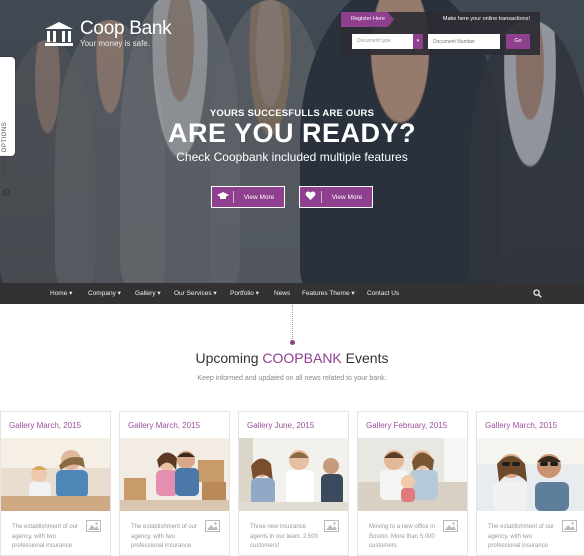 This screenshot has width=584, height=556. What do you see at coordinates (518, 41) in the screenshot?
I see `go-button: Go` at bounding box center [518, 41].